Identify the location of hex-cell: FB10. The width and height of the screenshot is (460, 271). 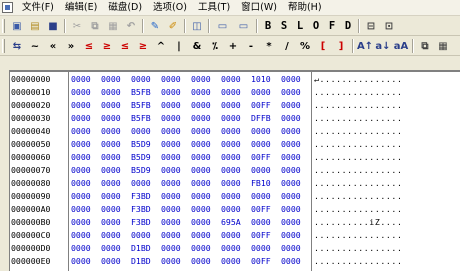
(261, 183).